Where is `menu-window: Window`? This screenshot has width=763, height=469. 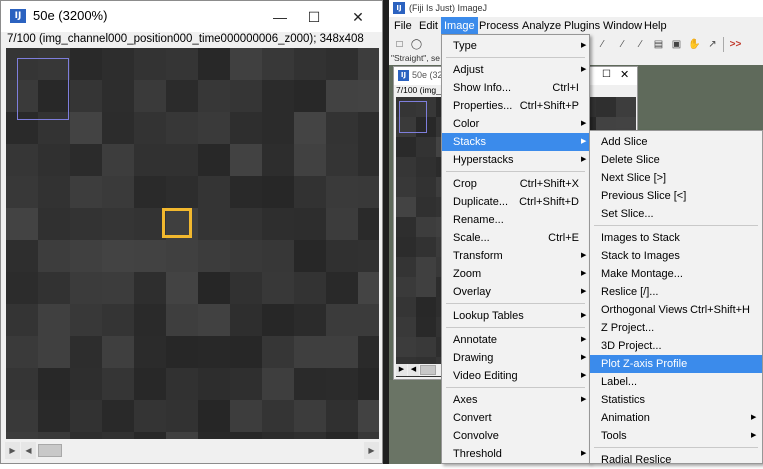
menu-window: Window is located at coordinates (622, 26).